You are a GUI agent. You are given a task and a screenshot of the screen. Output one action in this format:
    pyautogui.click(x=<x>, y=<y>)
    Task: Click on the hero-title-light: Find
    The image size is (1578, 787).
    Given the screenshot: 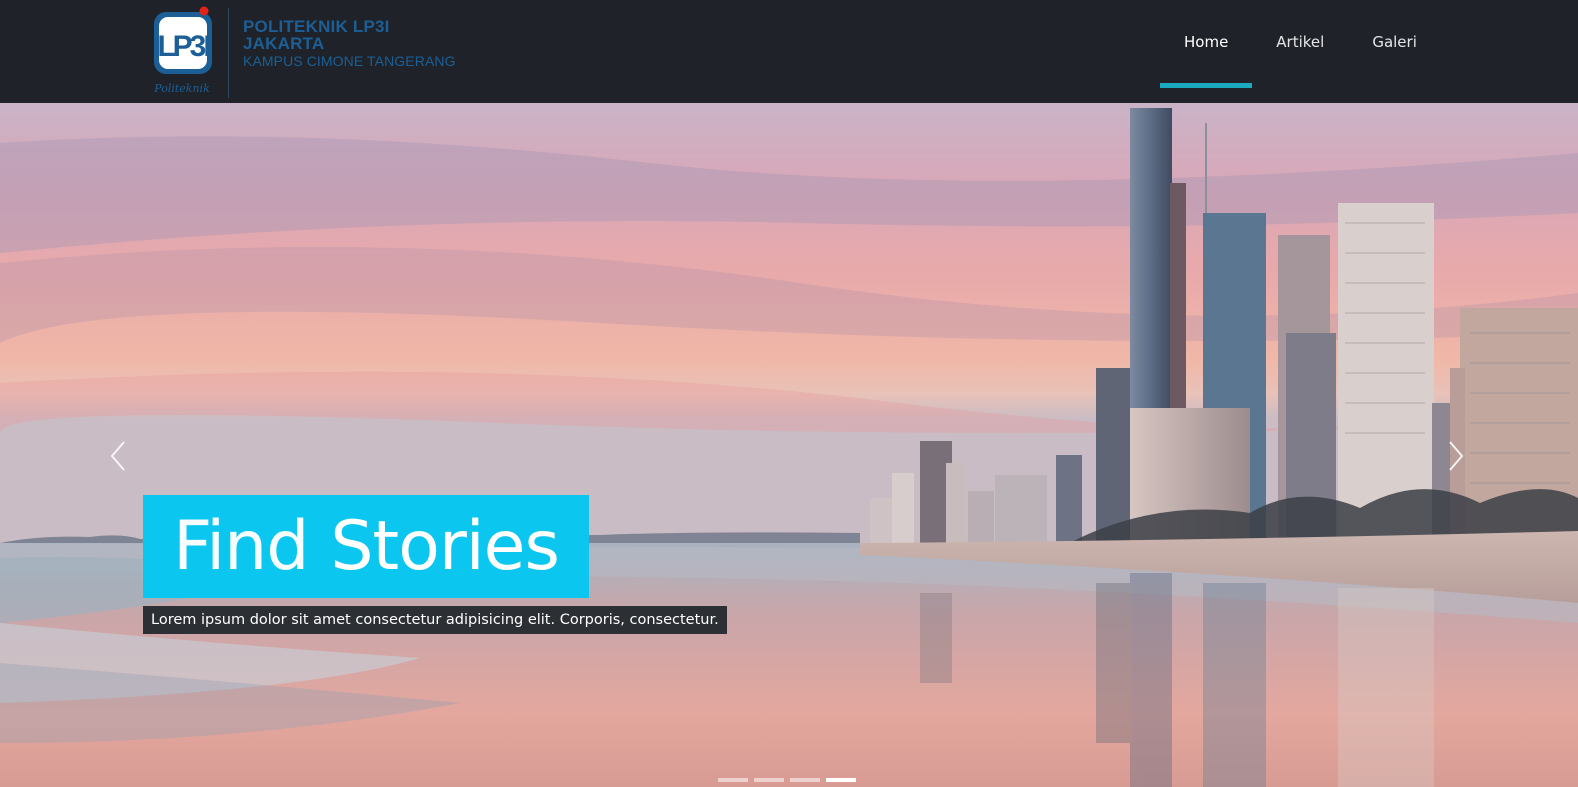 What is the action you would take?
    pyautogui.click(x=241, y=546)
    